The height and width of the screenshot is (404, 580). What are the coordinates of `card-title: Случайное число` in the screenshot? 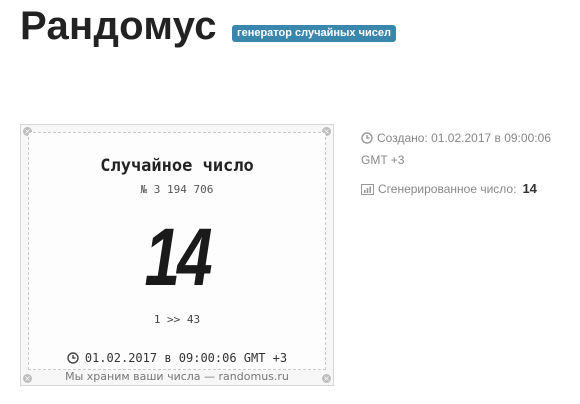 It's located at (177, 166).